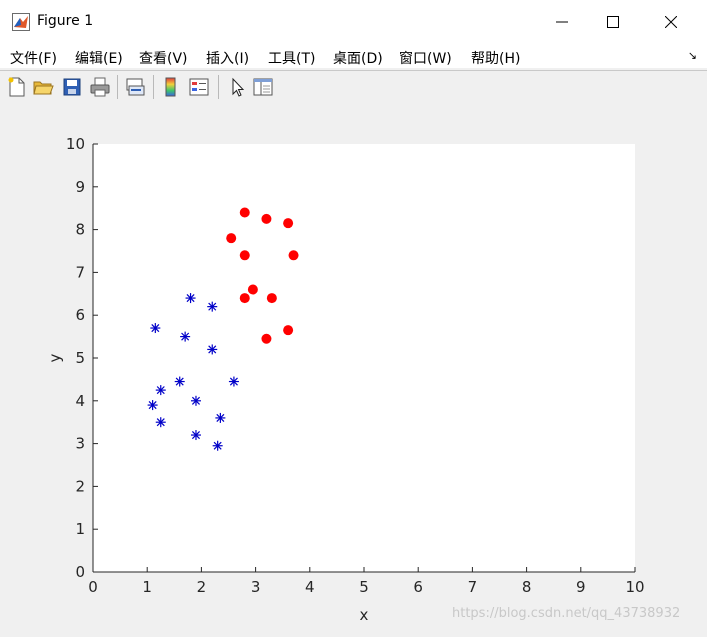 The height and width of the screenshot is (637, 707). I want to click on x-tick-label: 0, so click(93, 587).